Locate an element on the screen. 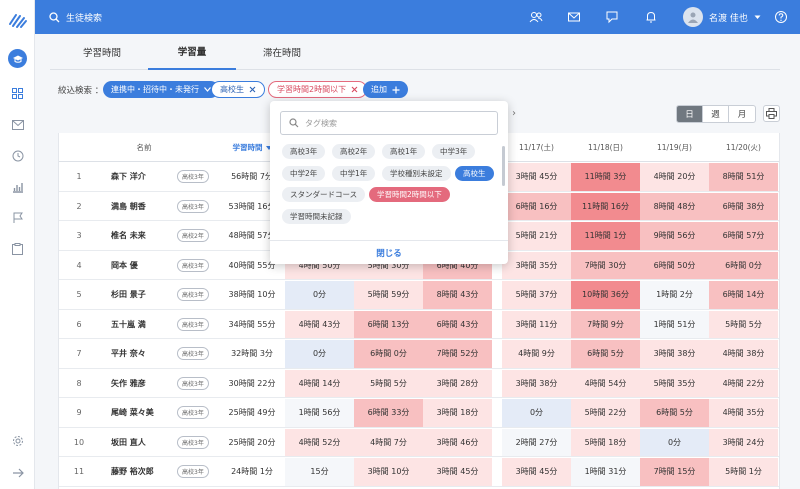  day-cell: 11時間 16分 is located at coordinates (605, 206).